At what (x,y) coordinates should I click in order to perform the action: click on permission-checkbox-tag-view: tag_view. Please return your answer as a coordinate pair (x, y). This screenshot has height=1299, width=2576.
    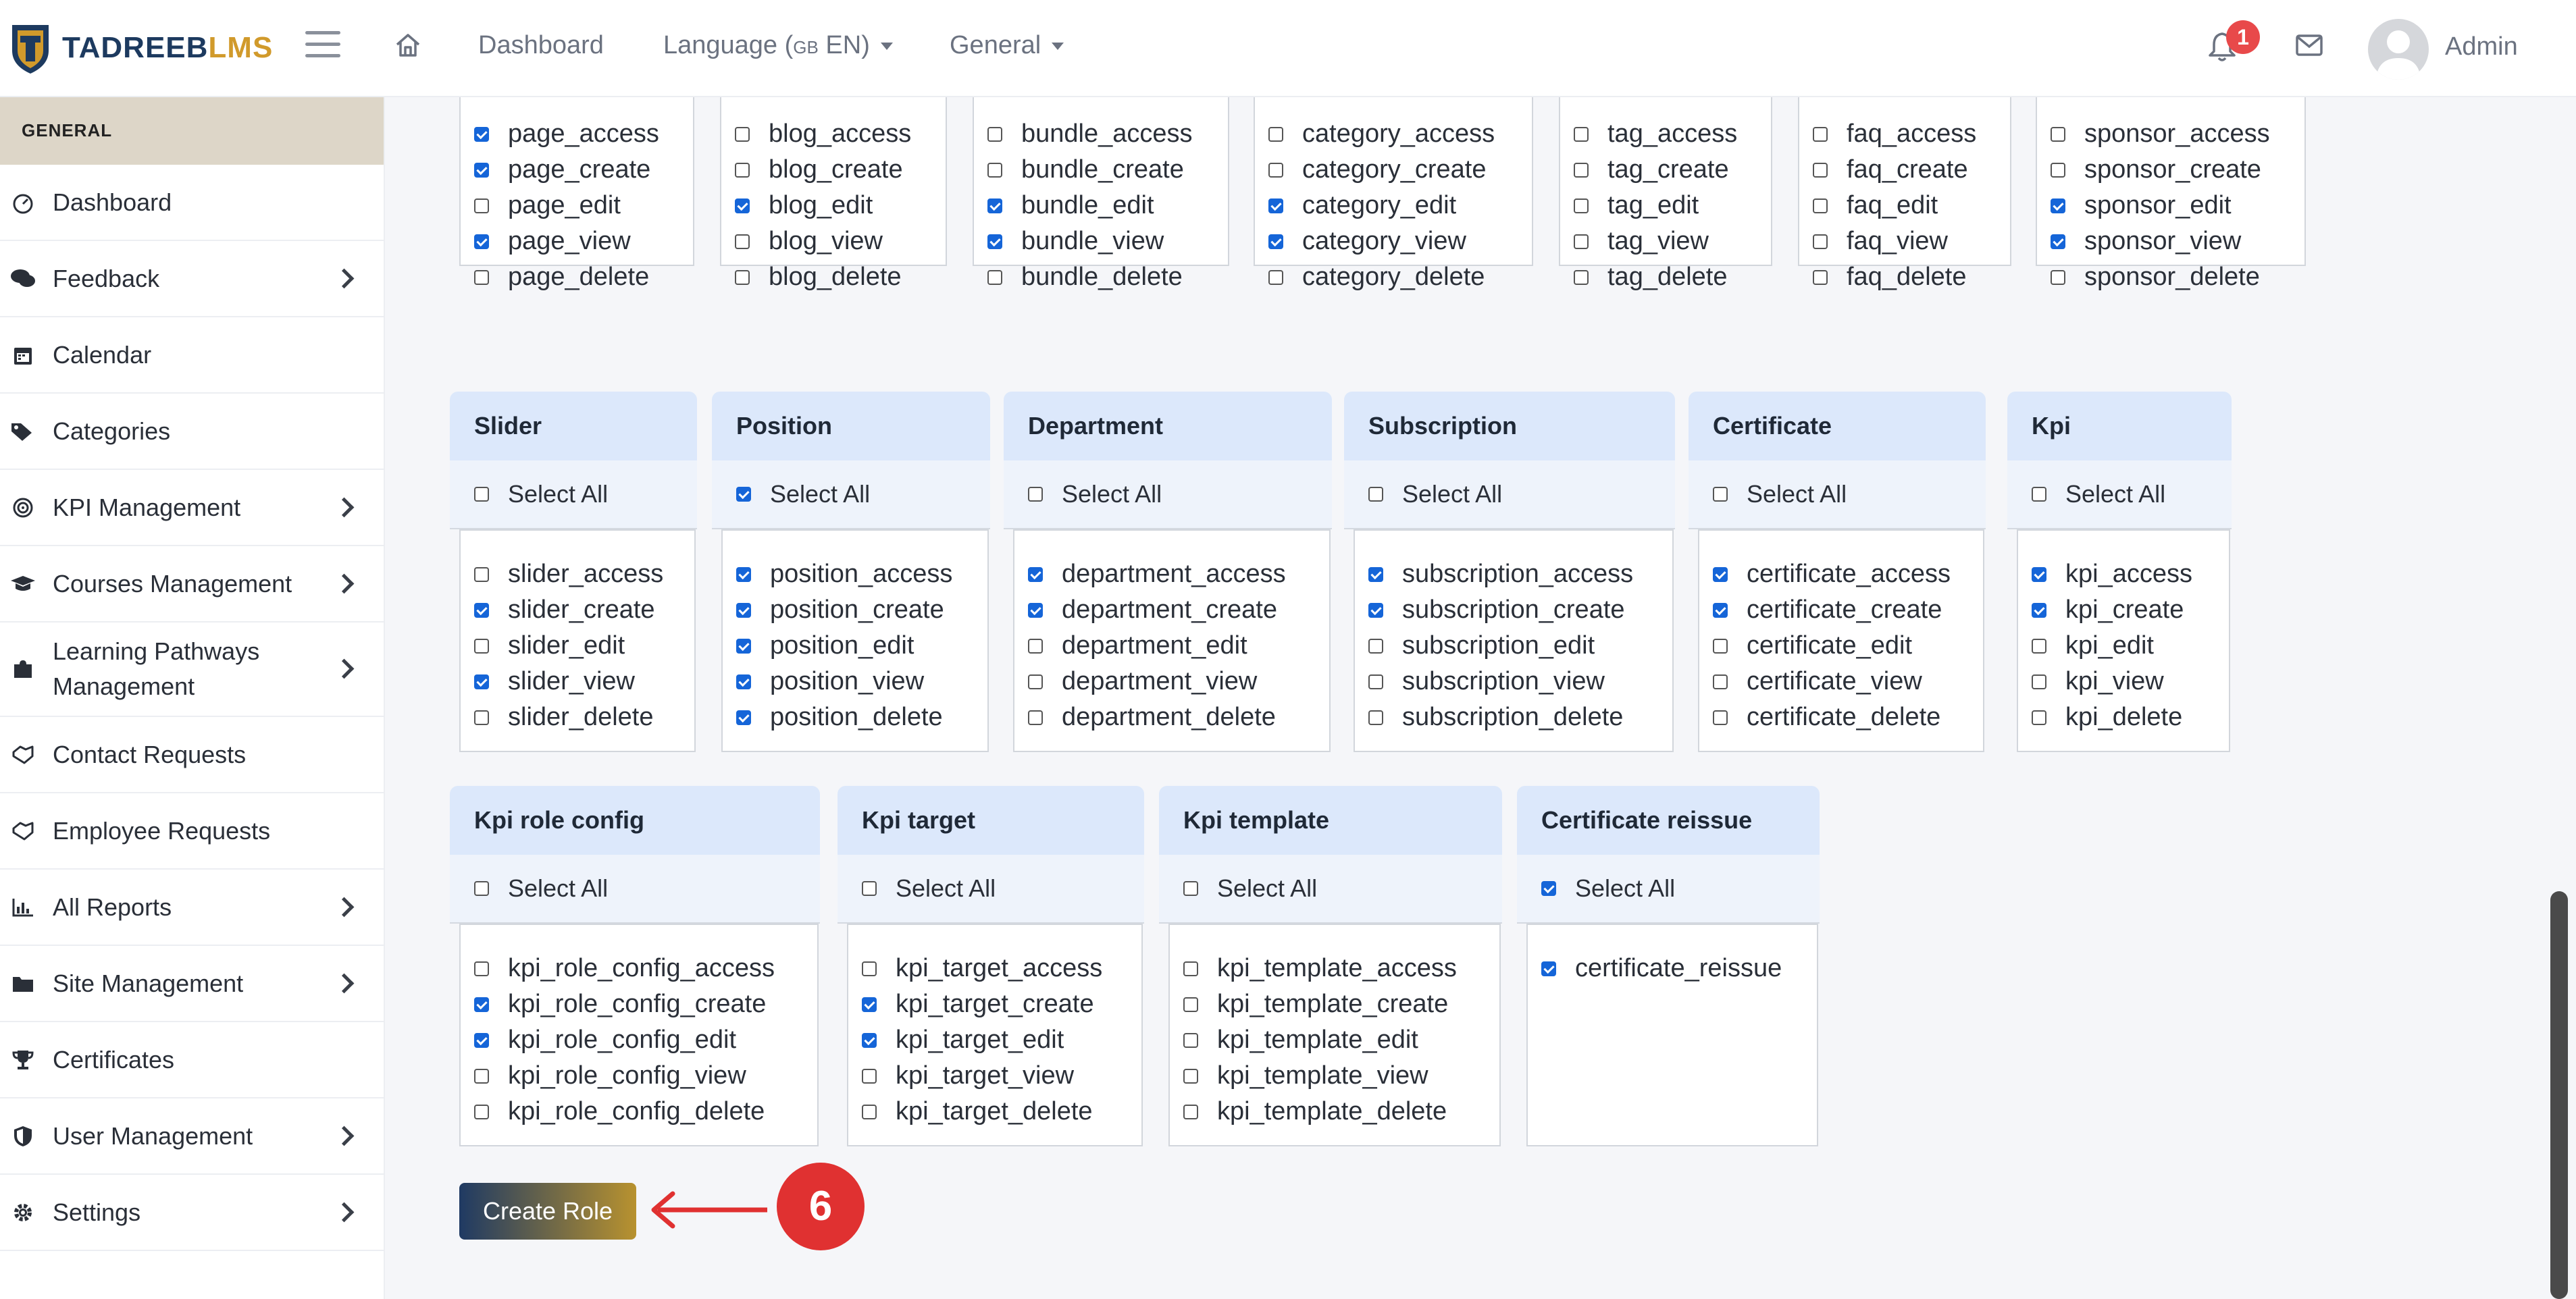
    Looking at the image, I should click on (1672, 241).